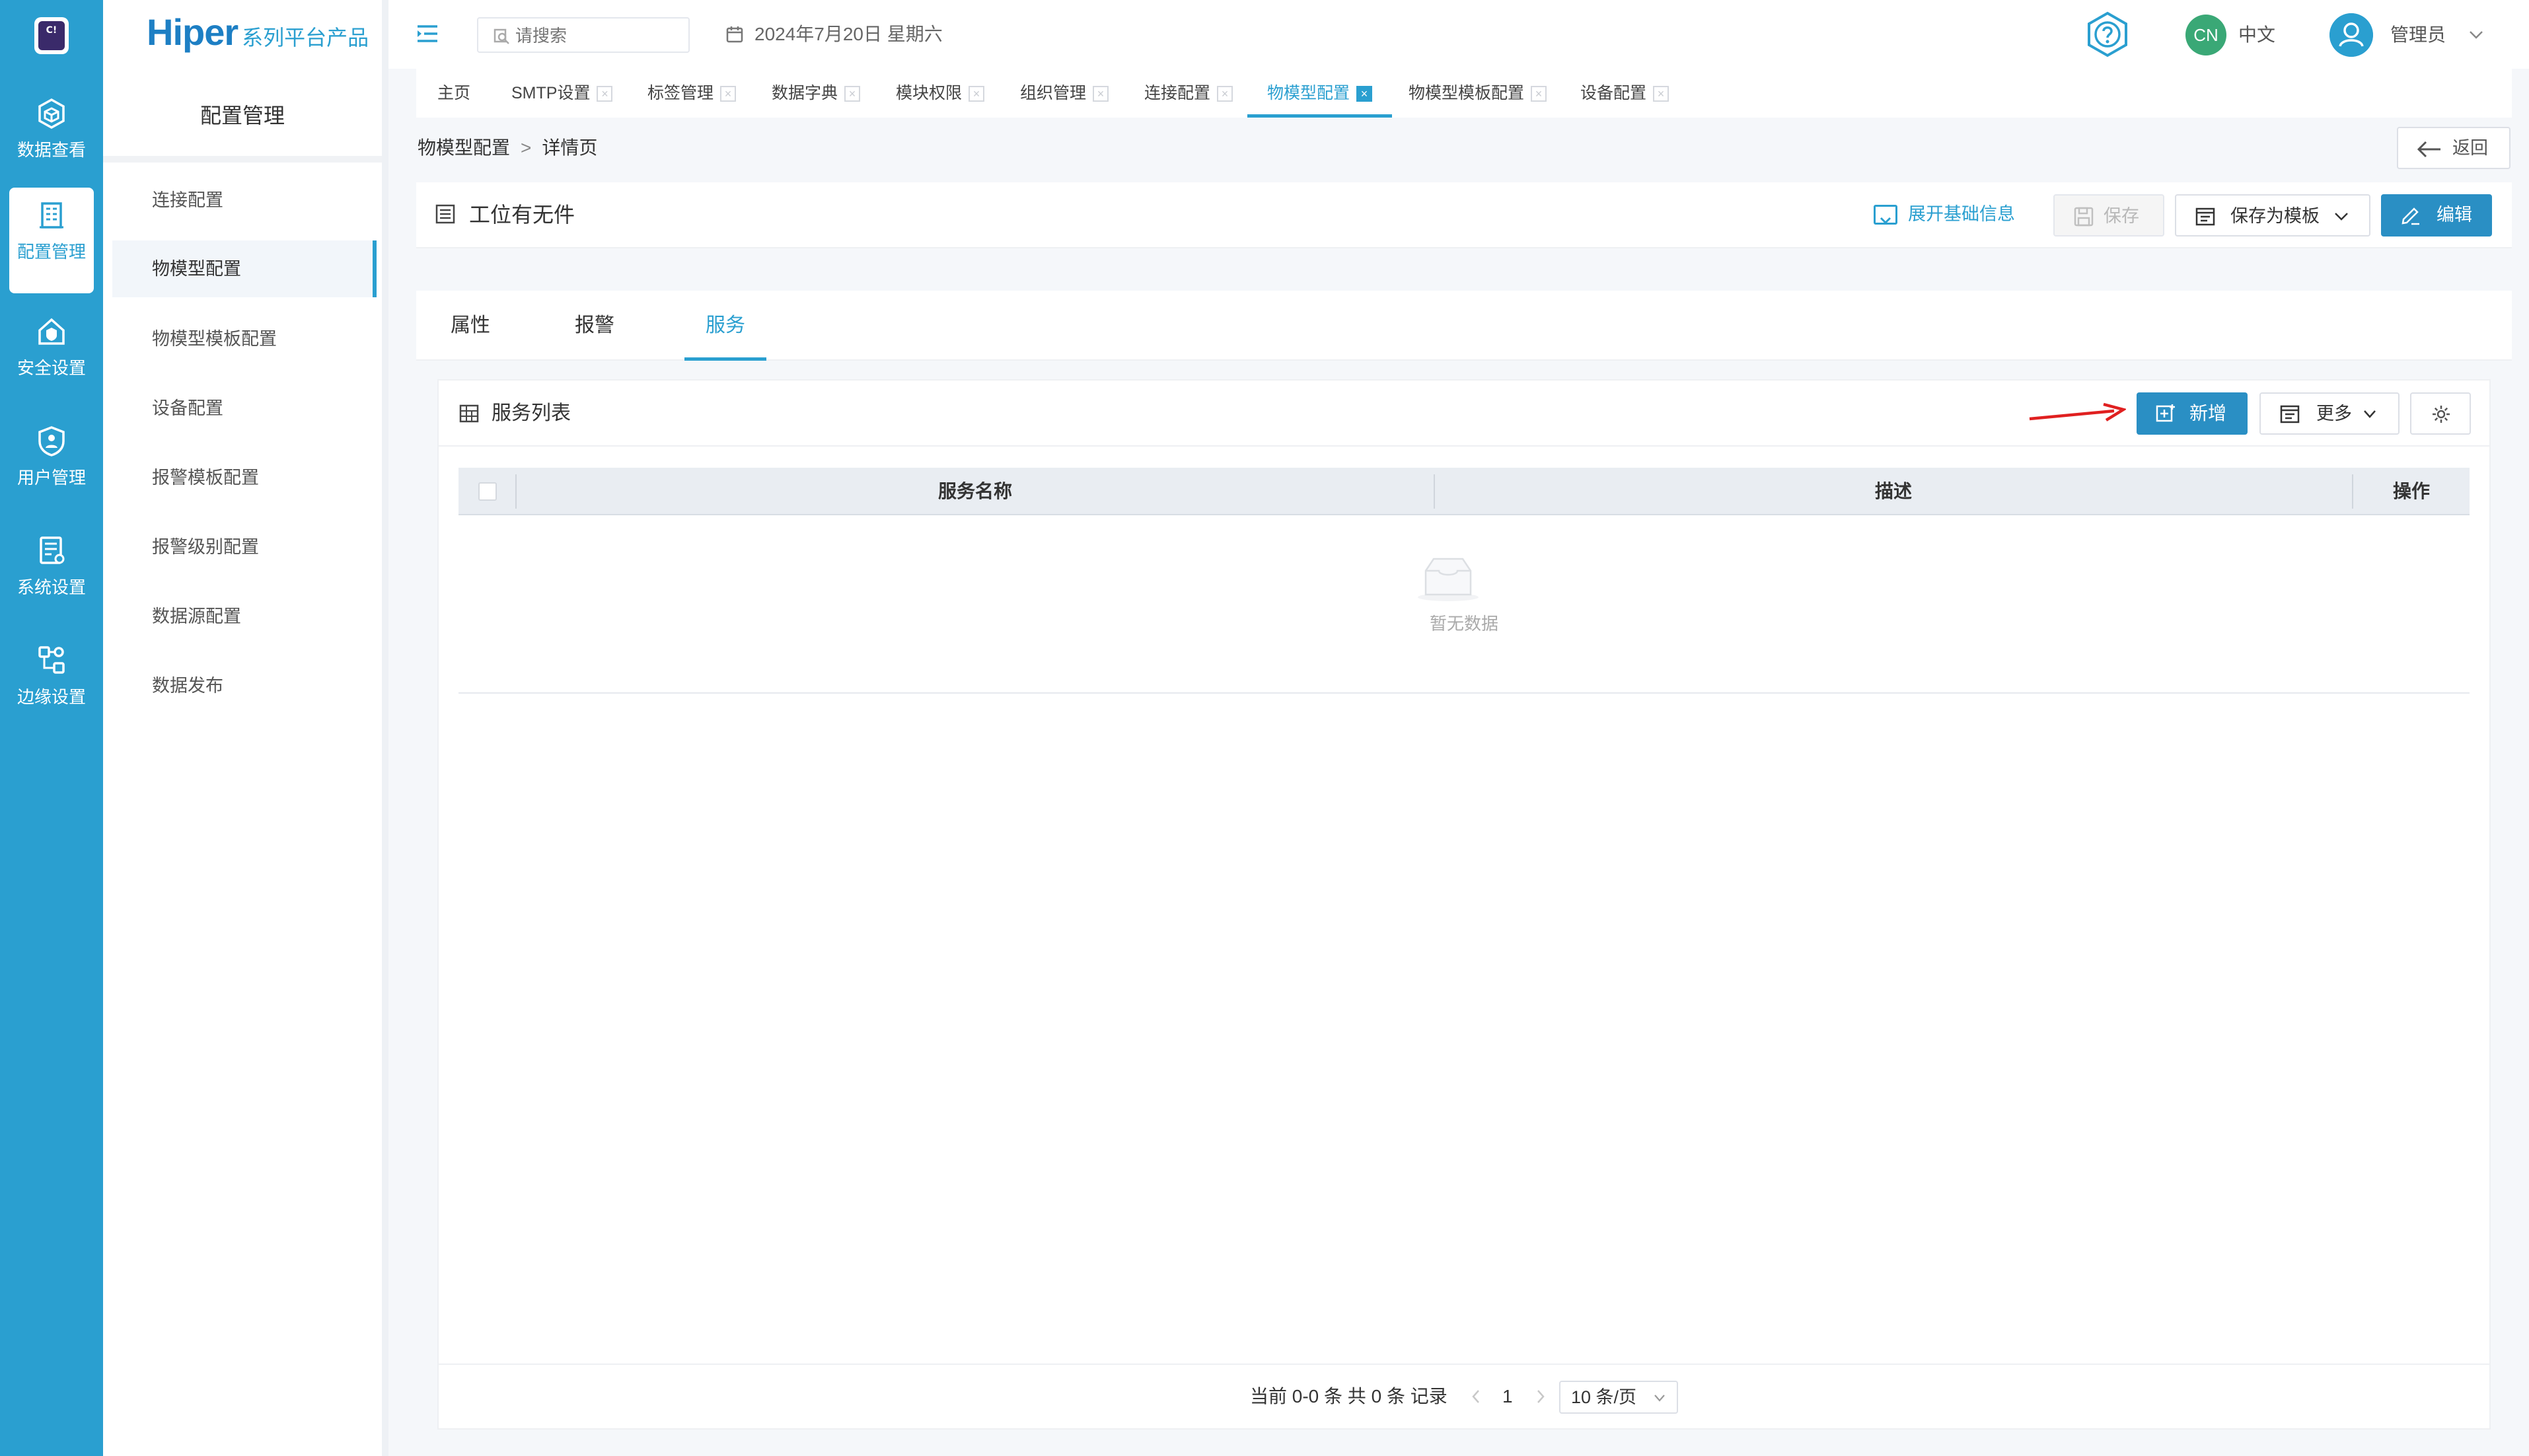 This screenshot has width=2529, height=1456. I want to click on rail-item-system-settings: 系统设置, so click(51, 576).